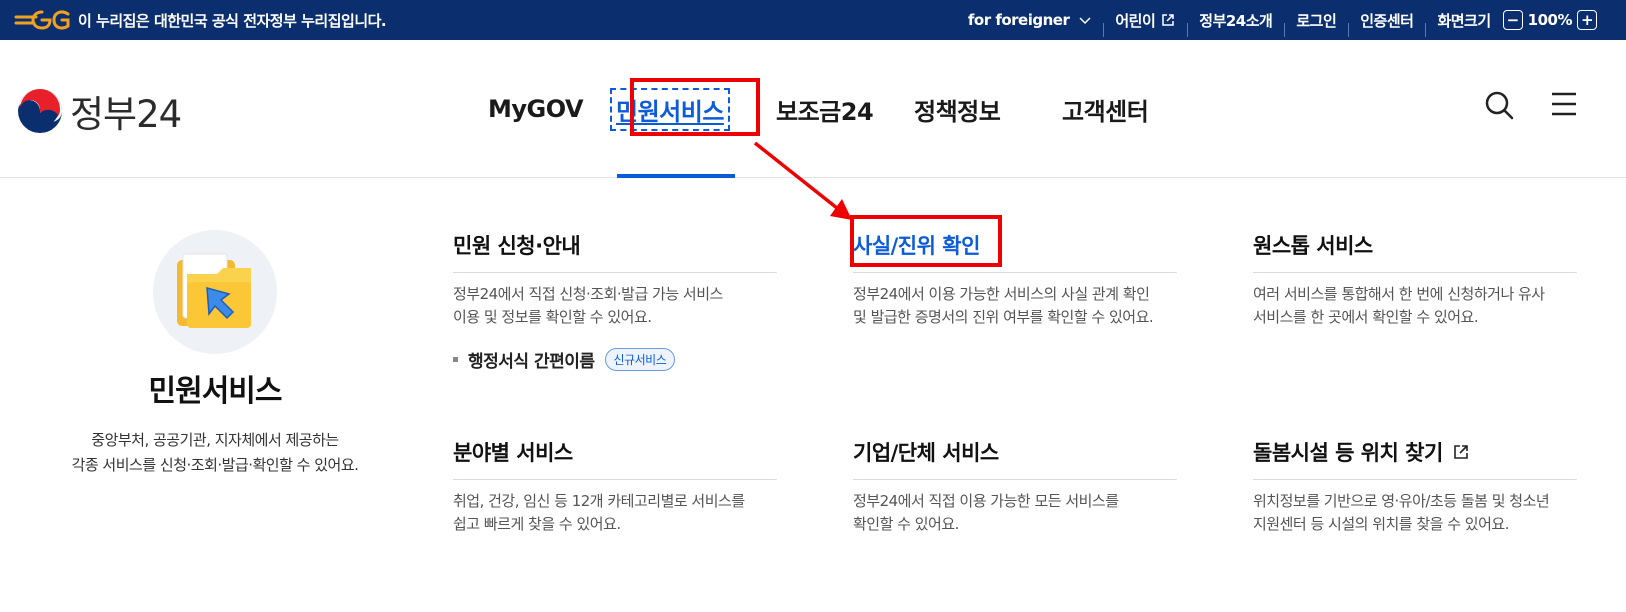 Image resolution: width=1626 pixels, height=612 pixels. I want to click on service-corp-desc-line2: 확인할 수 있어요., so click(906, 524).